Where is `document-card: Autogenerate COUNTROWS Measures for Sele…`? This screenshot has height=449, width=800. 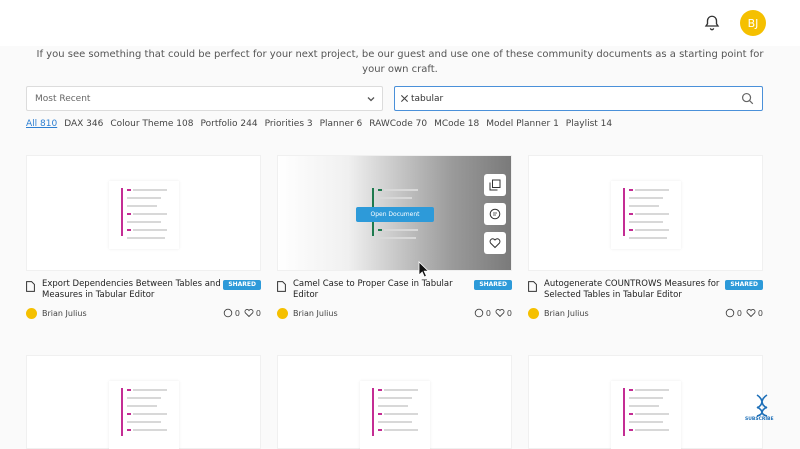 document-card: Autogenerate COUNTROWS Measures for Sele… is located at coordinates (645, 240).